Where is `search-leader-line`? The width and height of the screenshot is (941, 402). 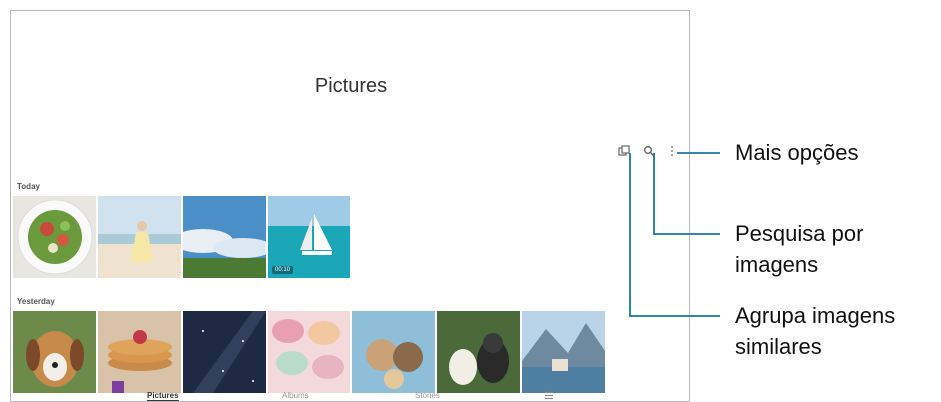
search-leader-line is located at coordinates (686, 194).